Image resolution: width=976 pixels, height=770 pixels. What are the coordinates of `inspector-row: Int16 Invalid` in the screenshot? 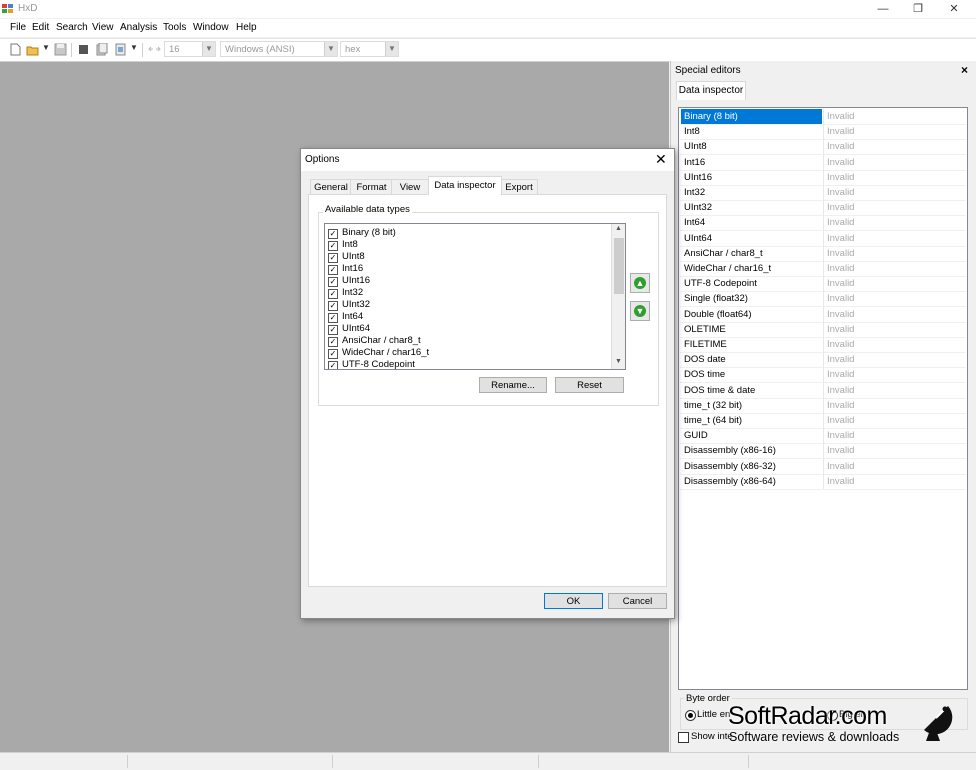 It's located at (823, 162).